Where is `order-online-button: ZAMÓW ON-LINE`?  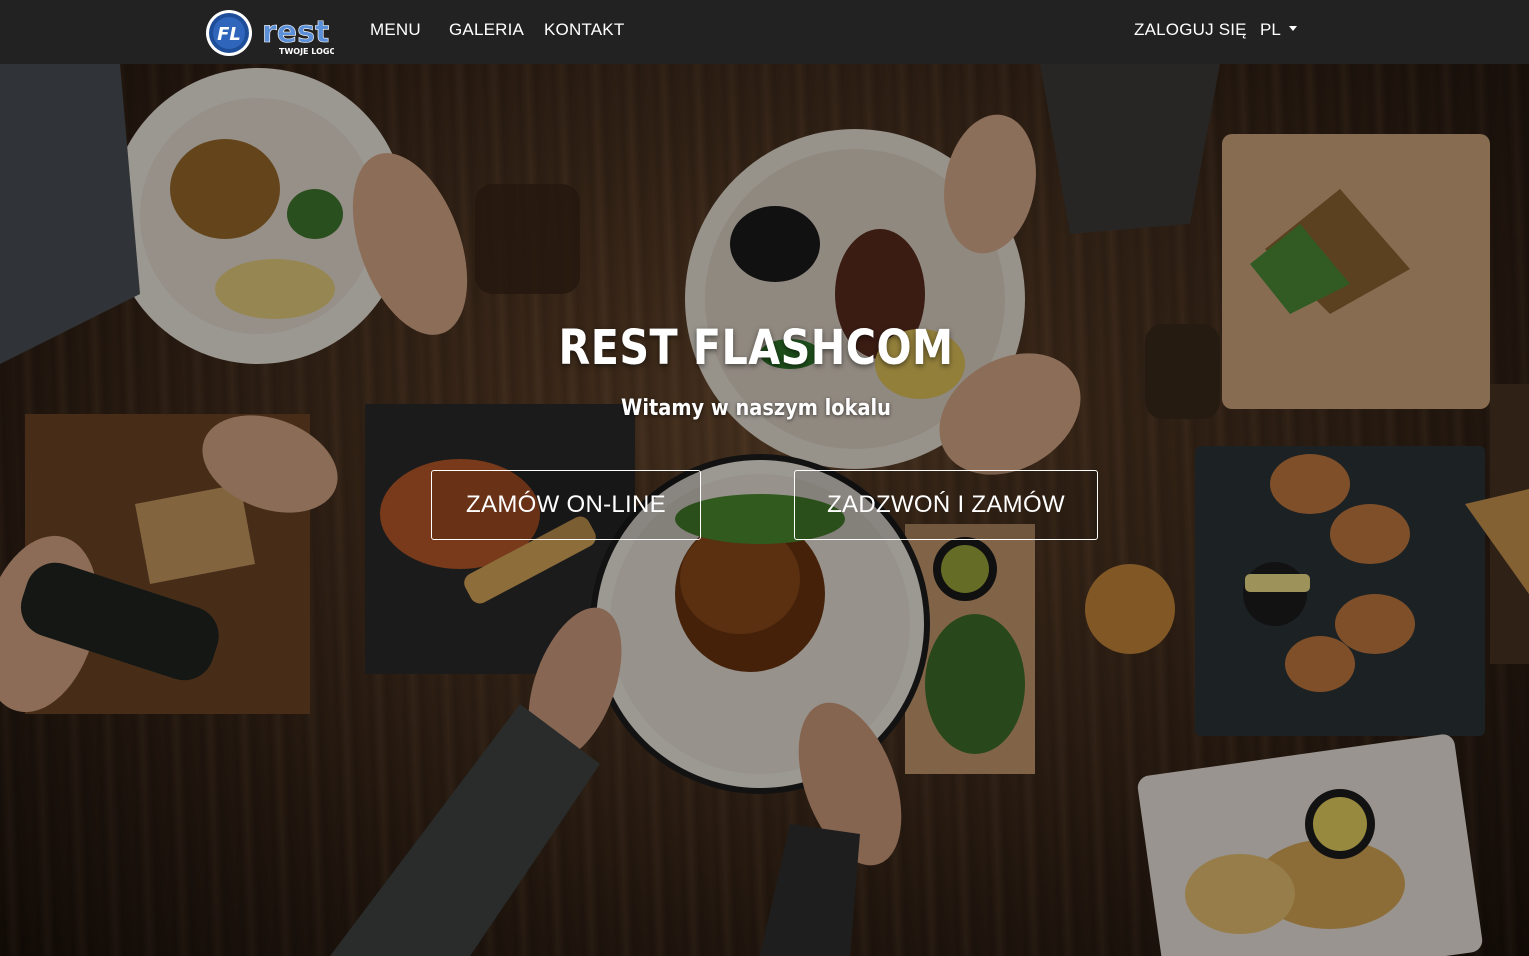
order-online-button: ZAMÓW ON-LINE is located at coordinates (566, 505).